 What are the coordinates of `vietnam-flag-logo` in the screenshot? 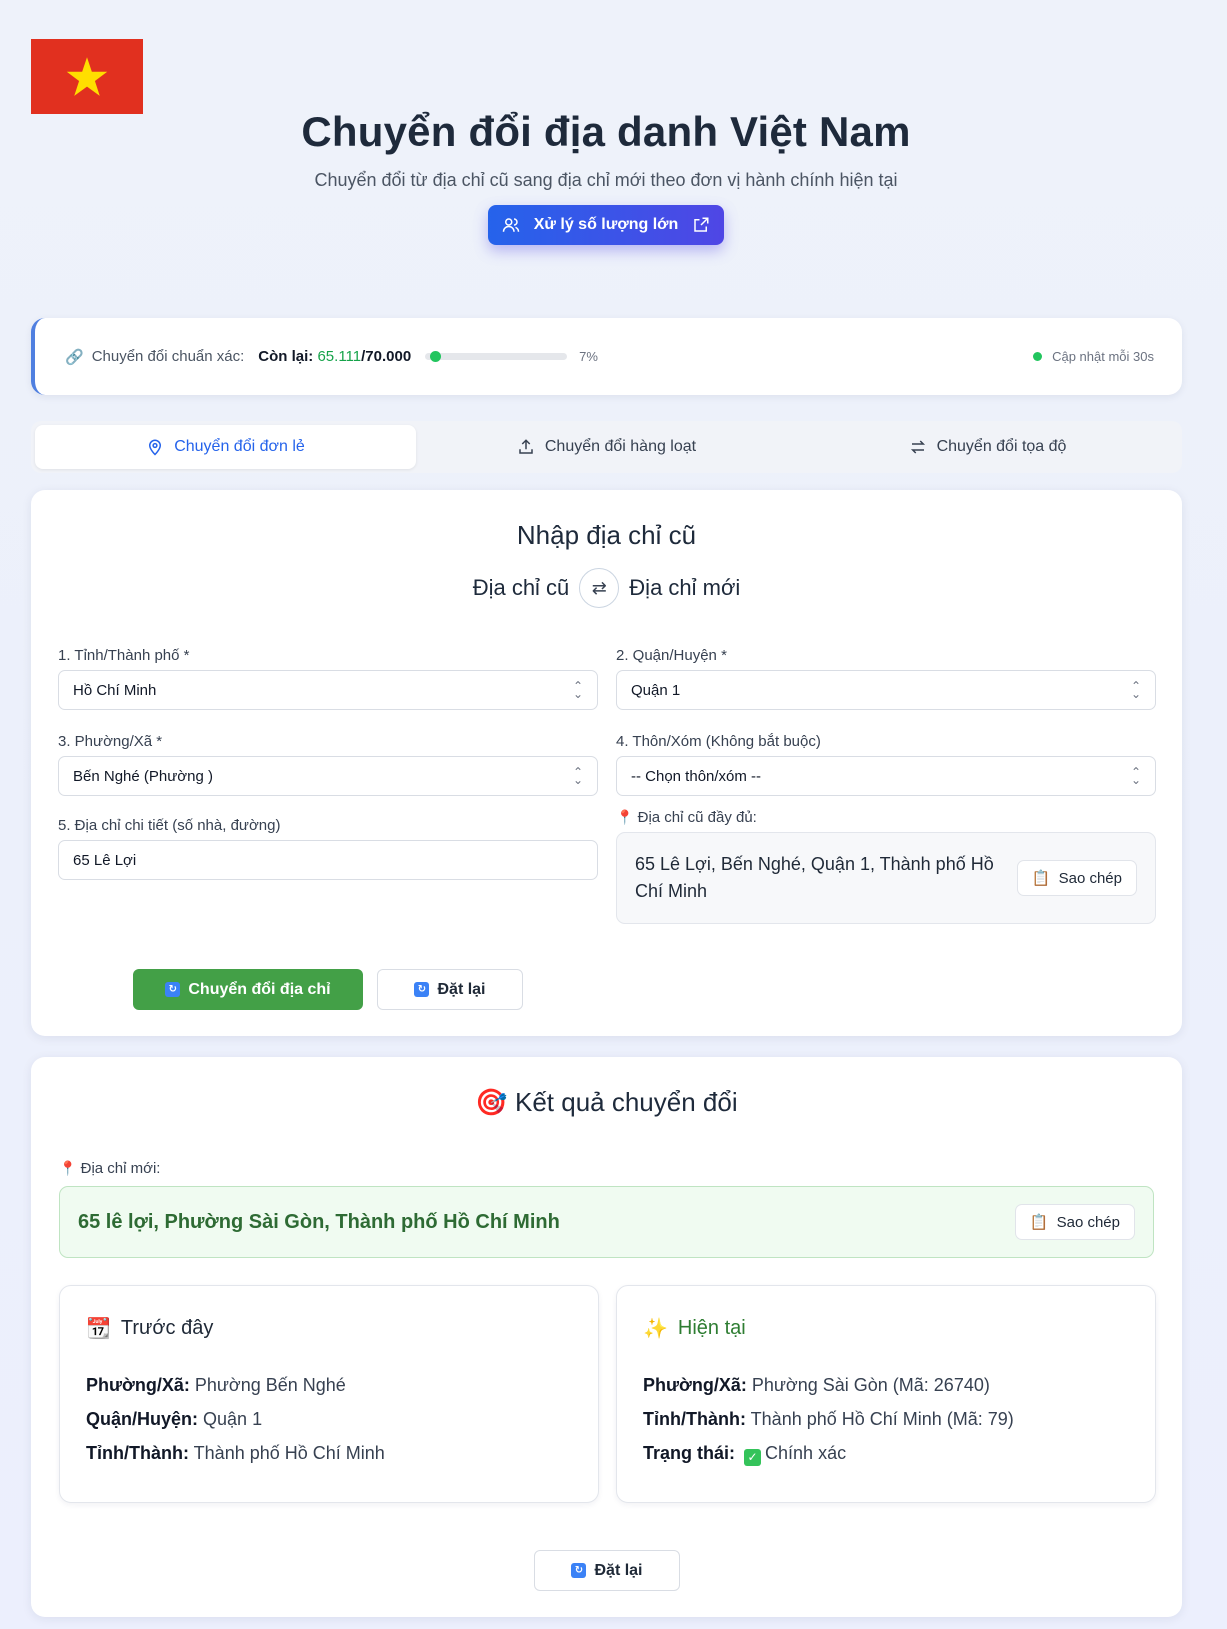 It's located at (87, 76).